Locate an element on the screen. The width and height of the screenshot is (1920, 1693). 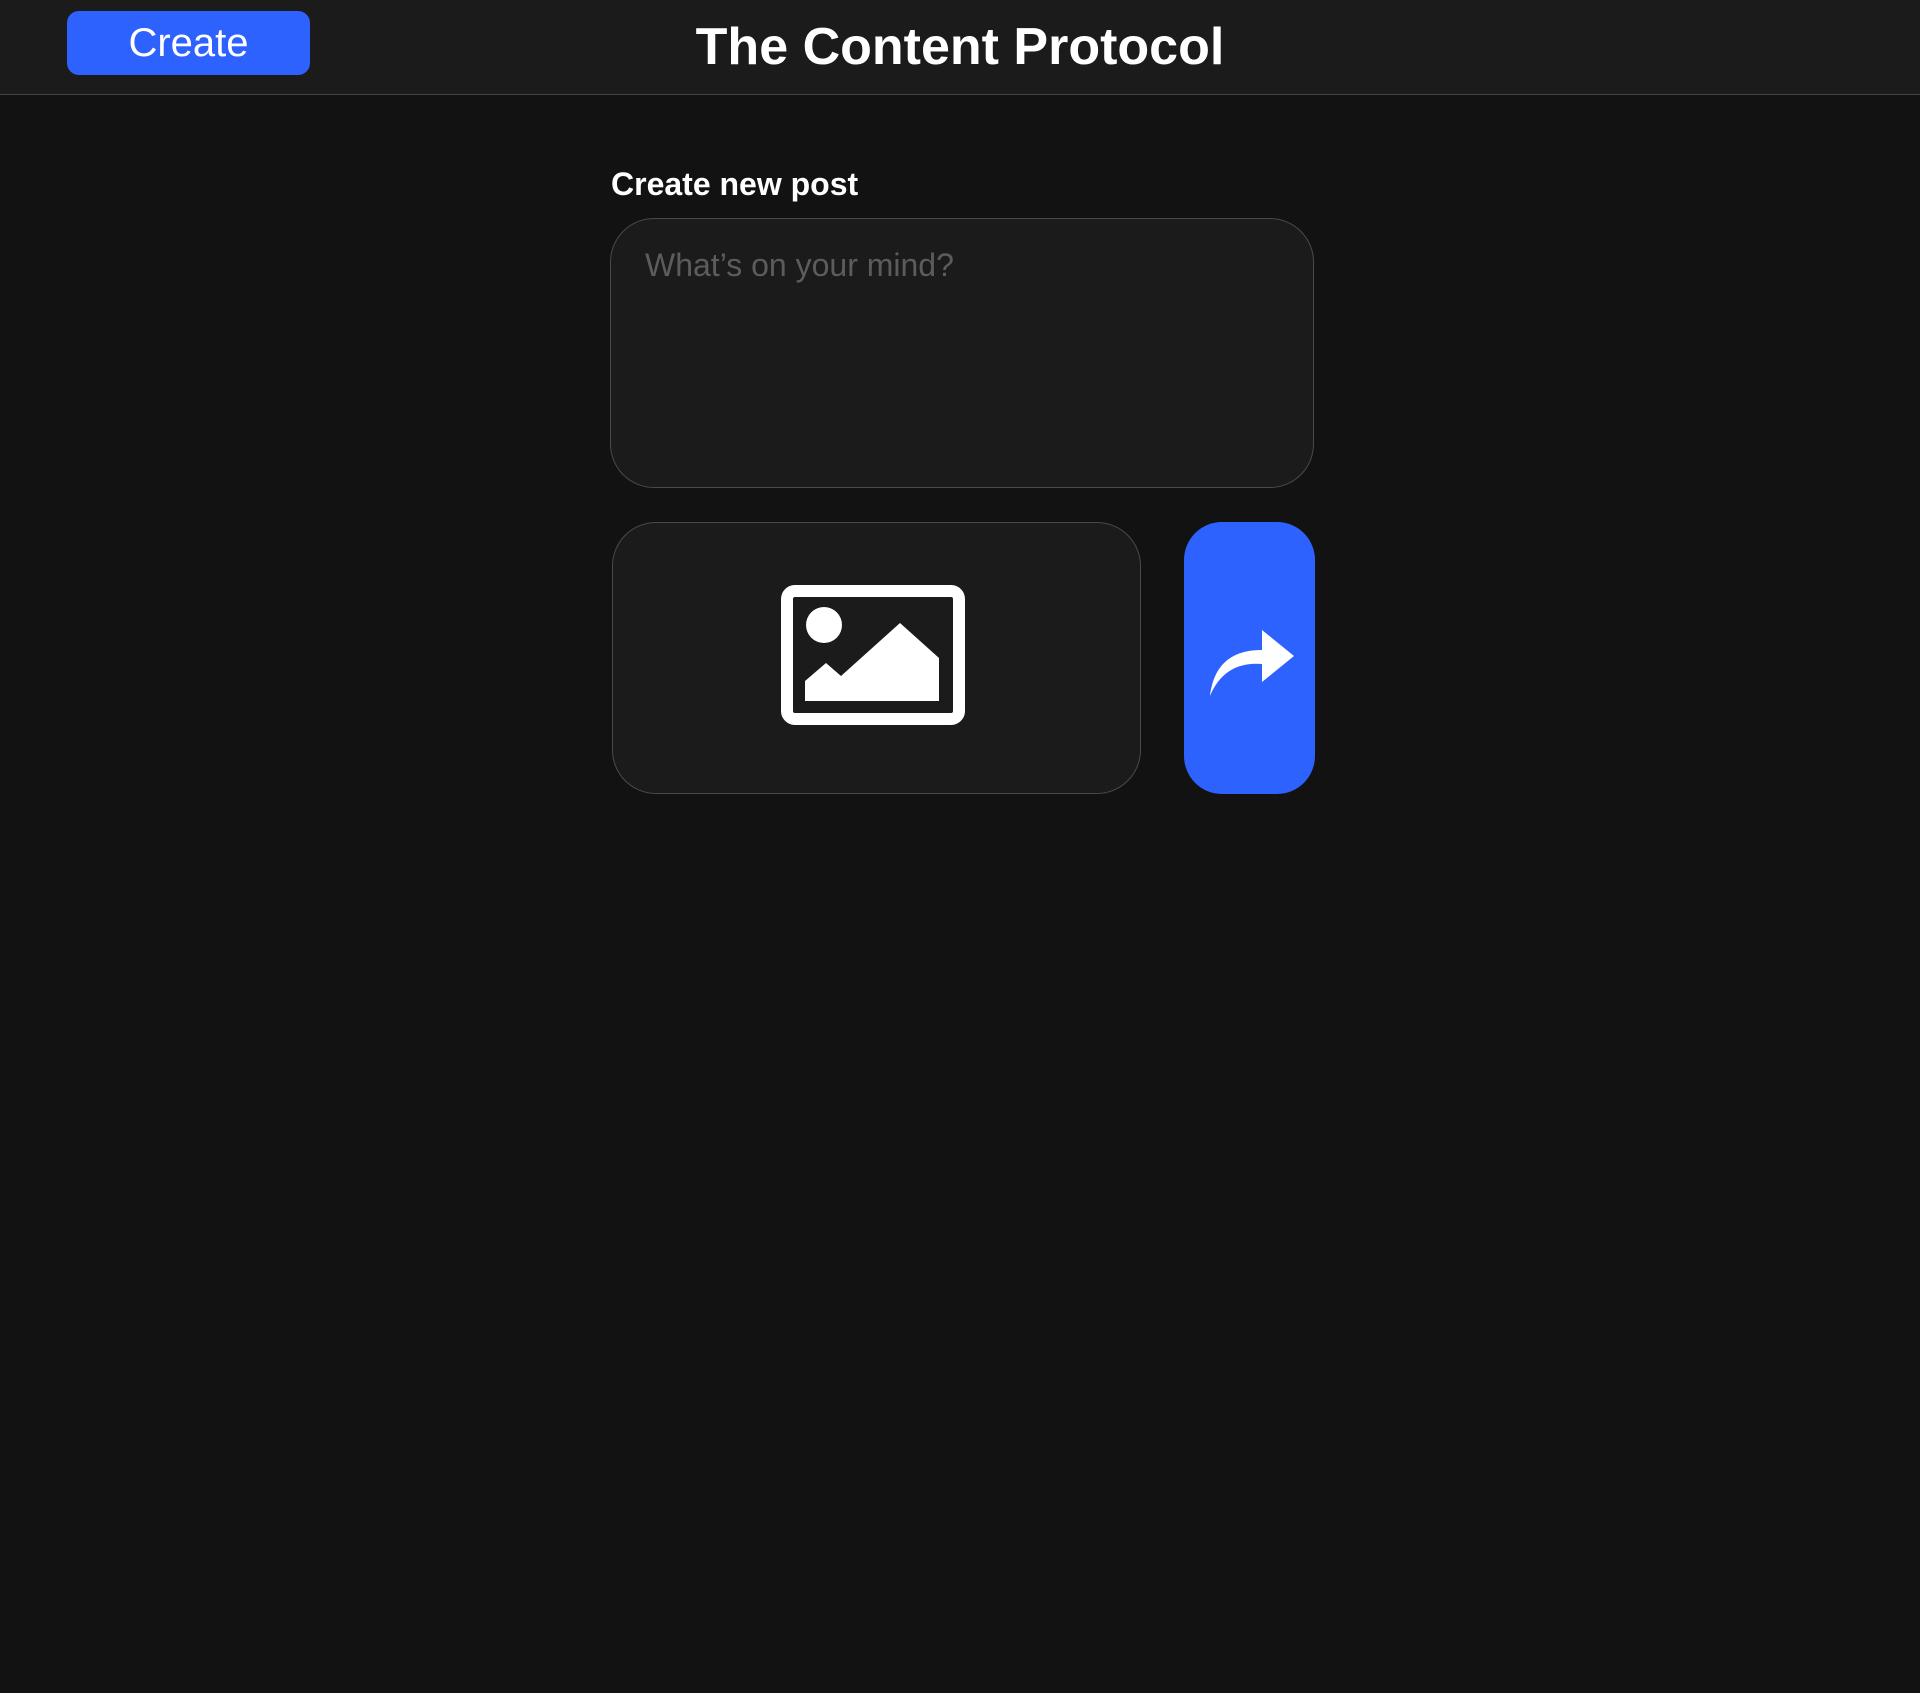
share-post-button is located at coordinates (1249, 658).